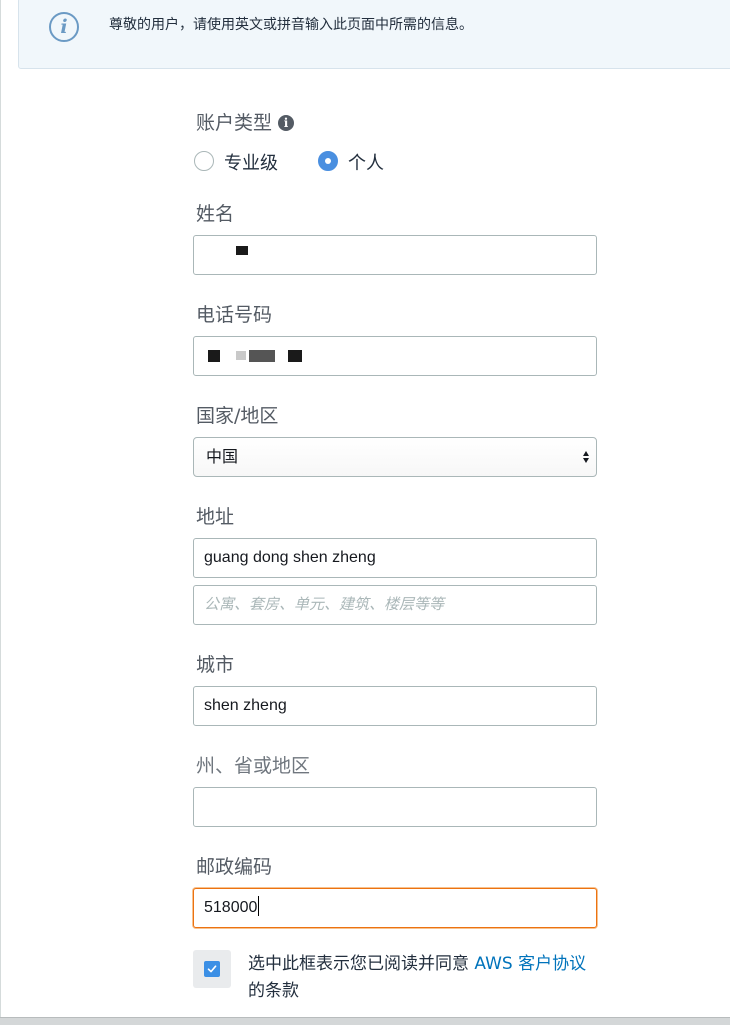  Describe the element at coordinates (395, 558) in the screenshot. I see `address-line1-input: guang dong shen zheng` at that location.